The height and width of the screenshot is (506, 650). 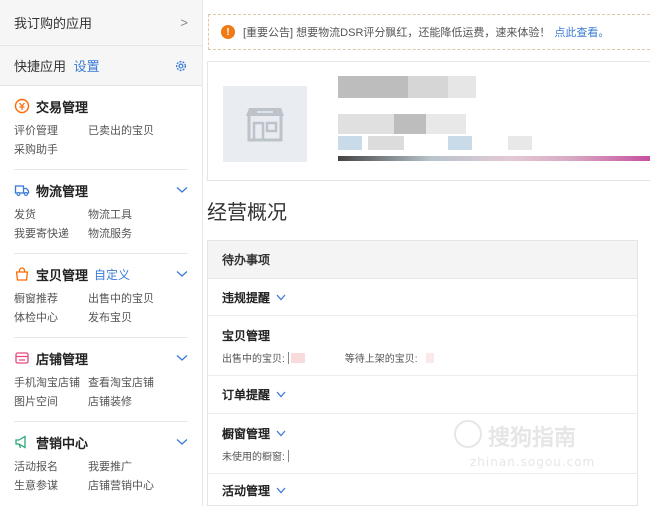 What do you see at coordinates (131, 466) in the screenshot?
I see `link-promote: 我要推广` at bounding box center [131, 466].